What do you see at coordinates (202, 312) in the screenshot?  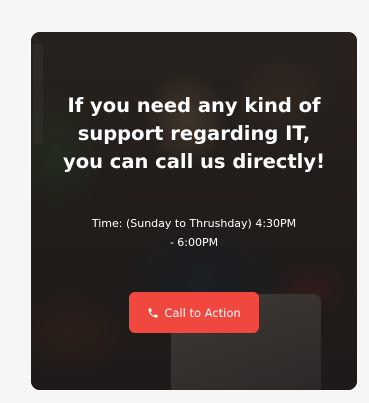 I see `call-to-action-label: Call to Action` at bounding box center [202, 312].